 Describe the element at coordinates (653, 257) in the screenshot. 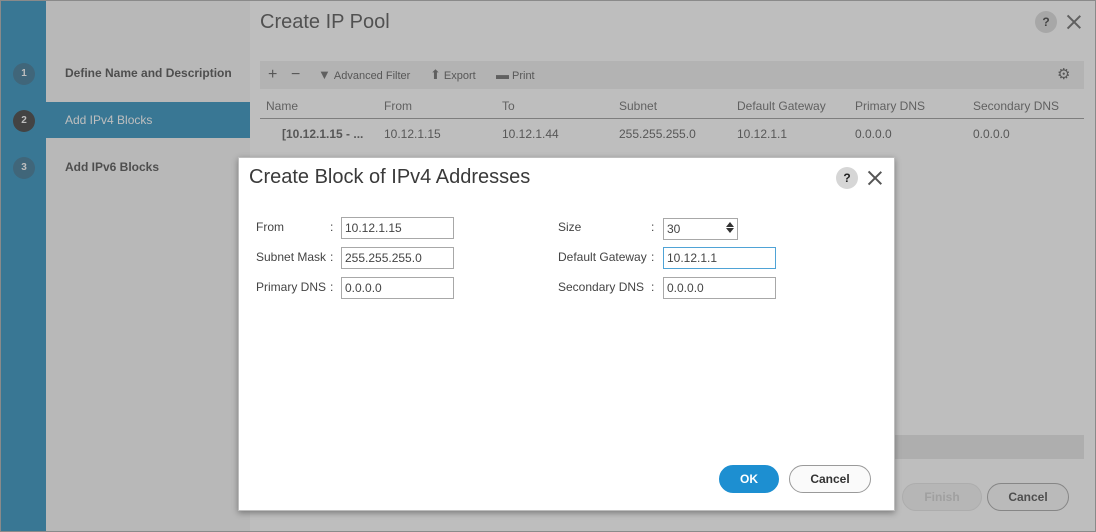

I see `default-gateway-colon: :` at that location.